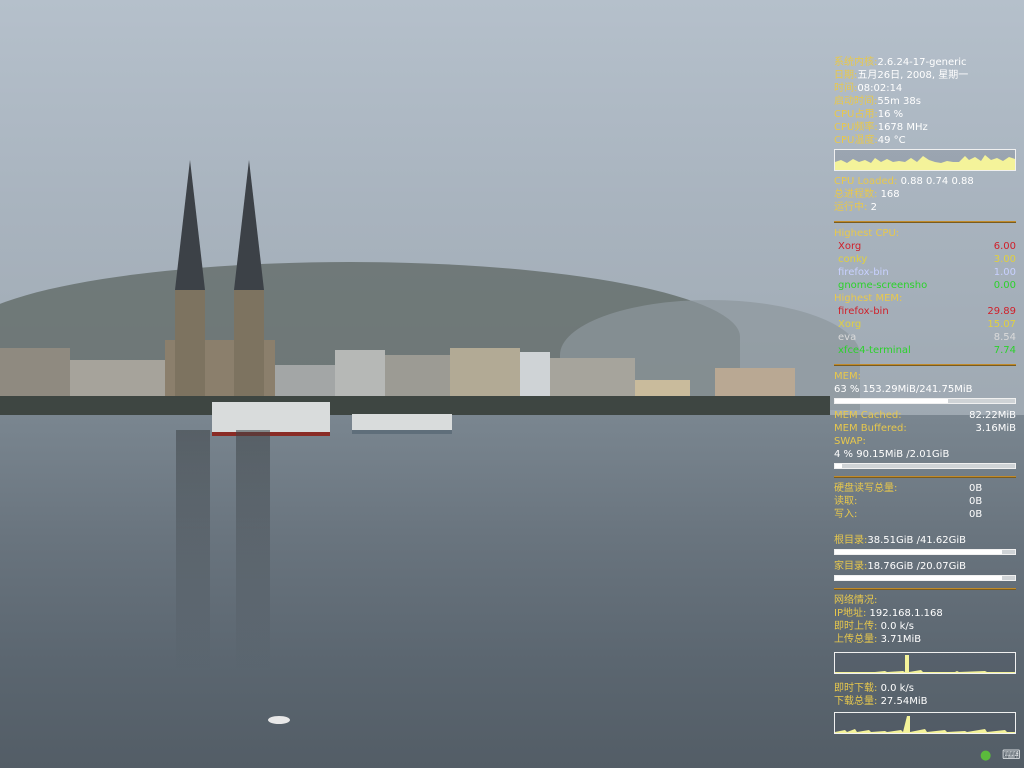 The height and width of the screenshot is (768, 1024). I want to click on wallpaper-boat, so click(402, 424).